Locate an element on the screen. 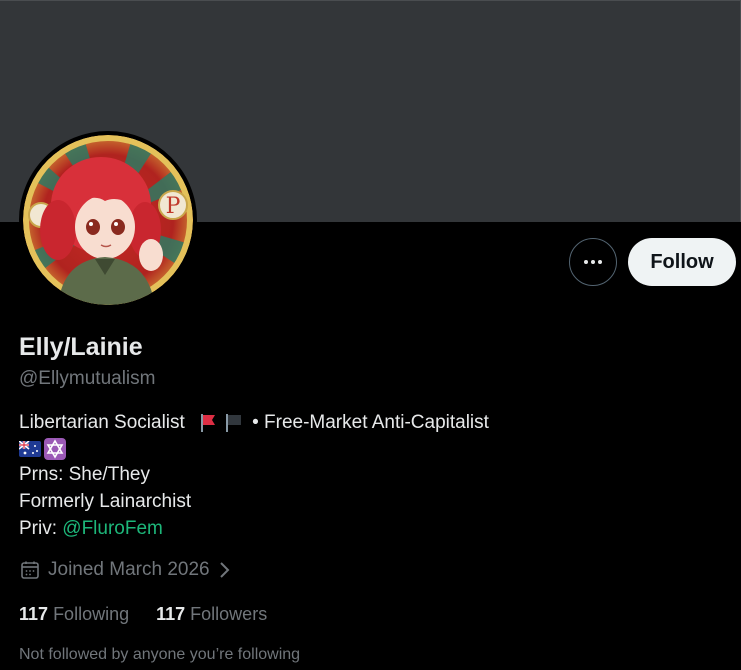  bio-line-3: Prns: She/They is located at coordinates (84, 474).